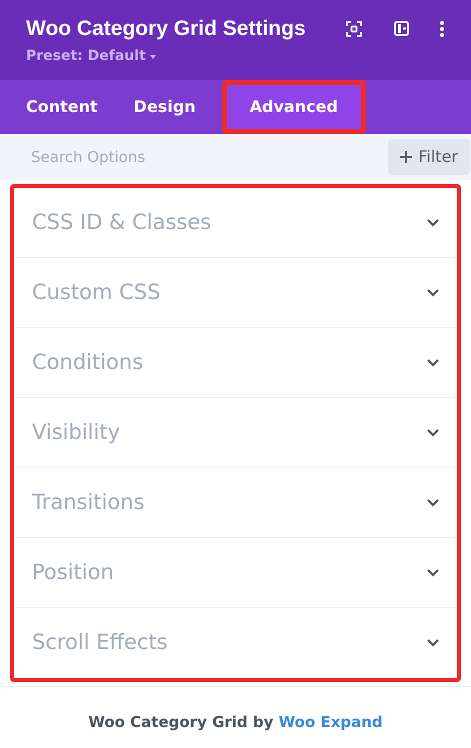 The image size is (471, 748). I want to click on layout-icon, so click(401, 28).